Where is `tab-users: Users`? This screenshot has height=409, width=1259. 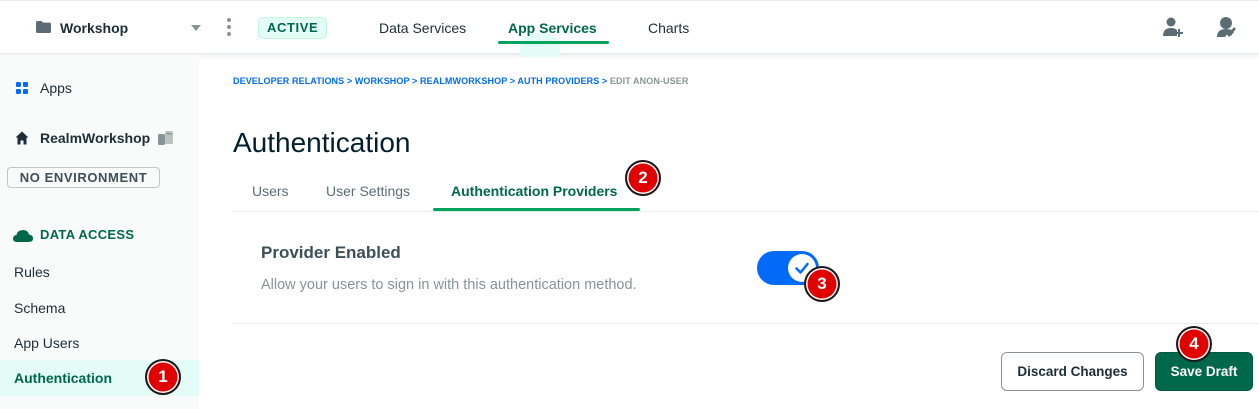
tab-users: Users is located at coordinates (270, 191).